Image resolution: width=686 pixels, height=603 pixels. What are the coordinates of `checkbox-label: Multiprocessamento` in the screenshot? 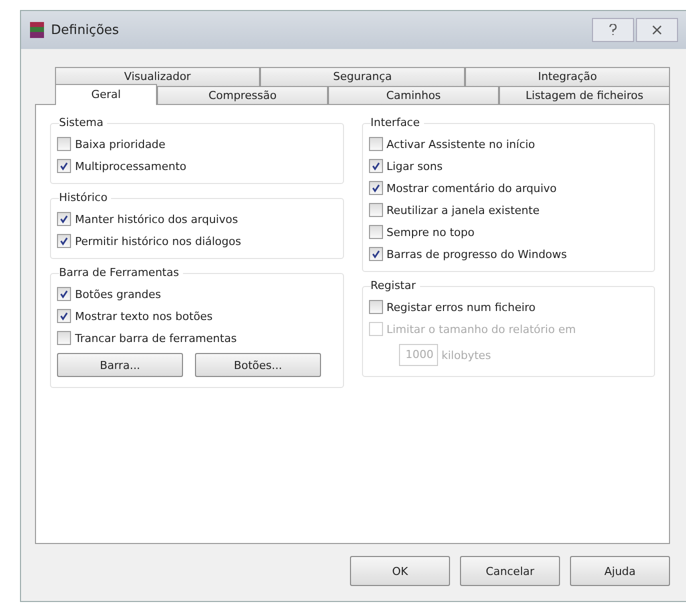 It's located at (130, 166).